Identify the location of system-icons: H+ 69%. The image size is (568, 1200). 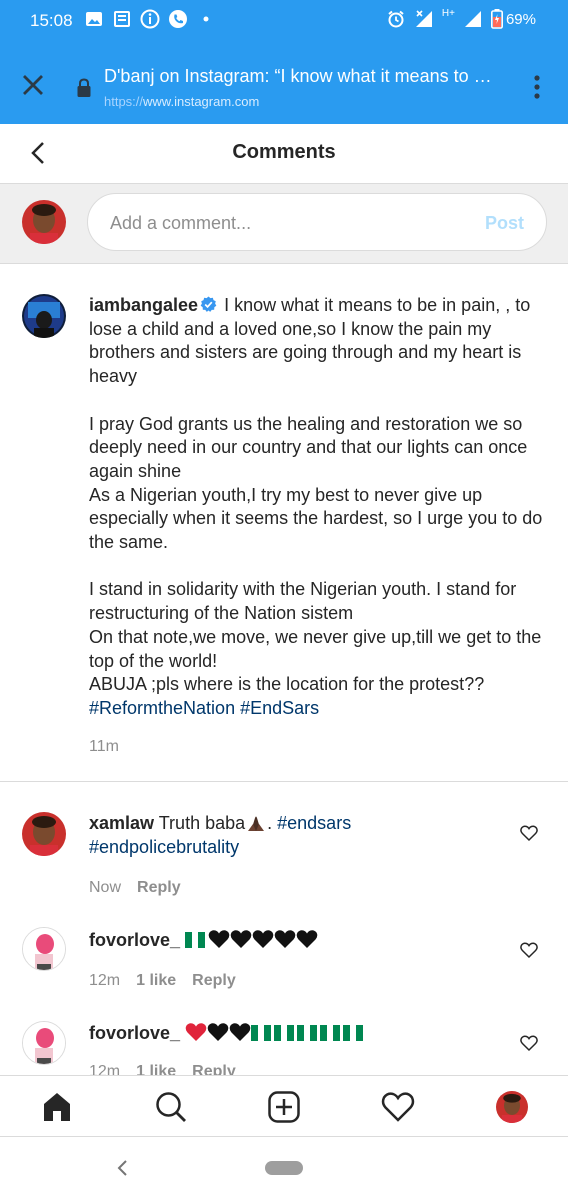
(461, 18).